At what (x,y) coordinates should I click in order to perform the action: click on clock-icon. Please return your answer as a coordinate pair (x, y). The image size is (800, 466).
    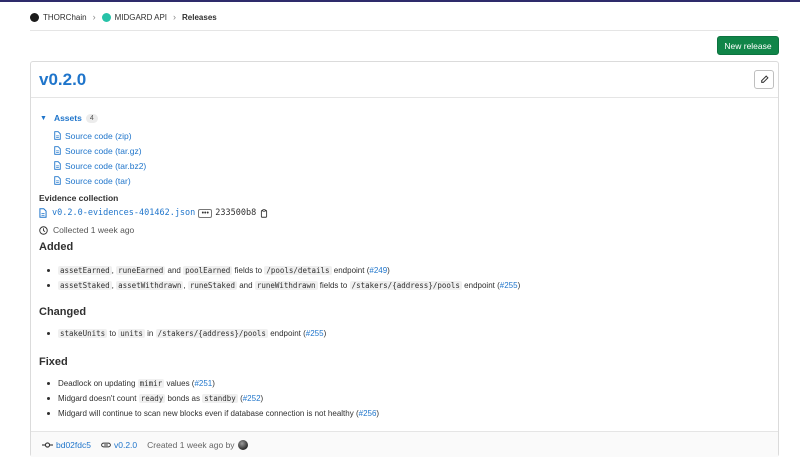
    Looking at the image, I should click on (43, 230).